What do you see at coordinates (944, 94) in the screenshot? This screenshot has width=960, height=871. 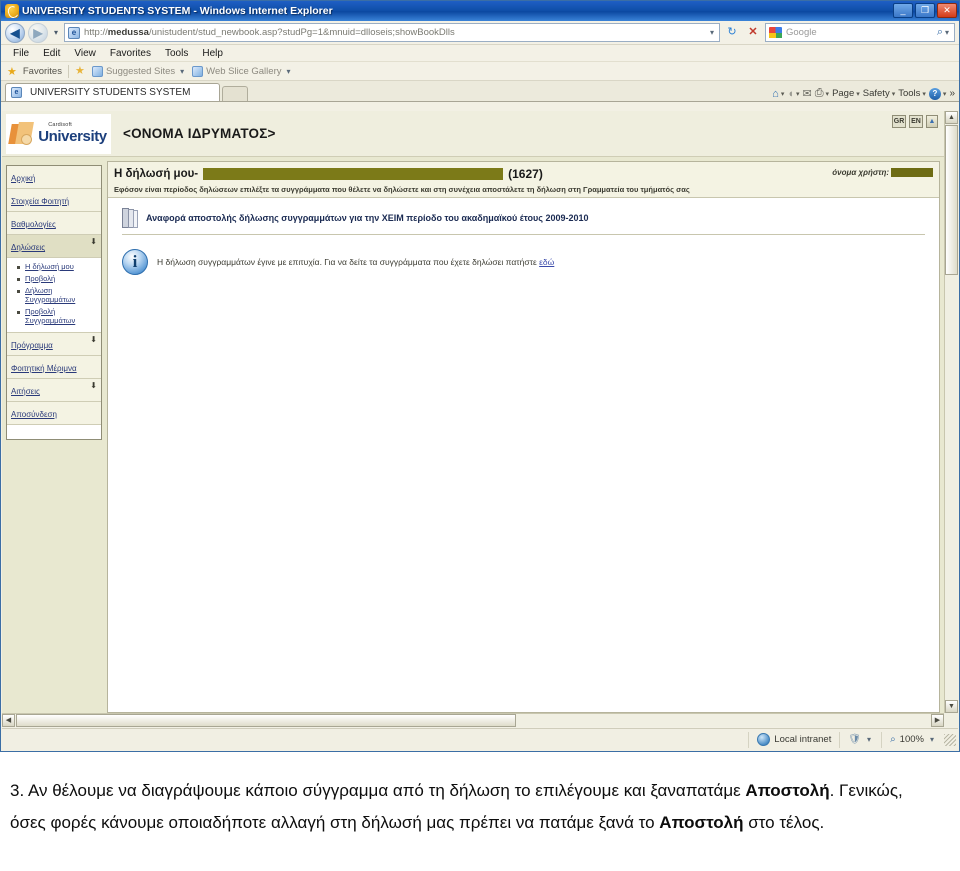 I see `help-caret-icon: ▾` at bounding box center [944, 94].